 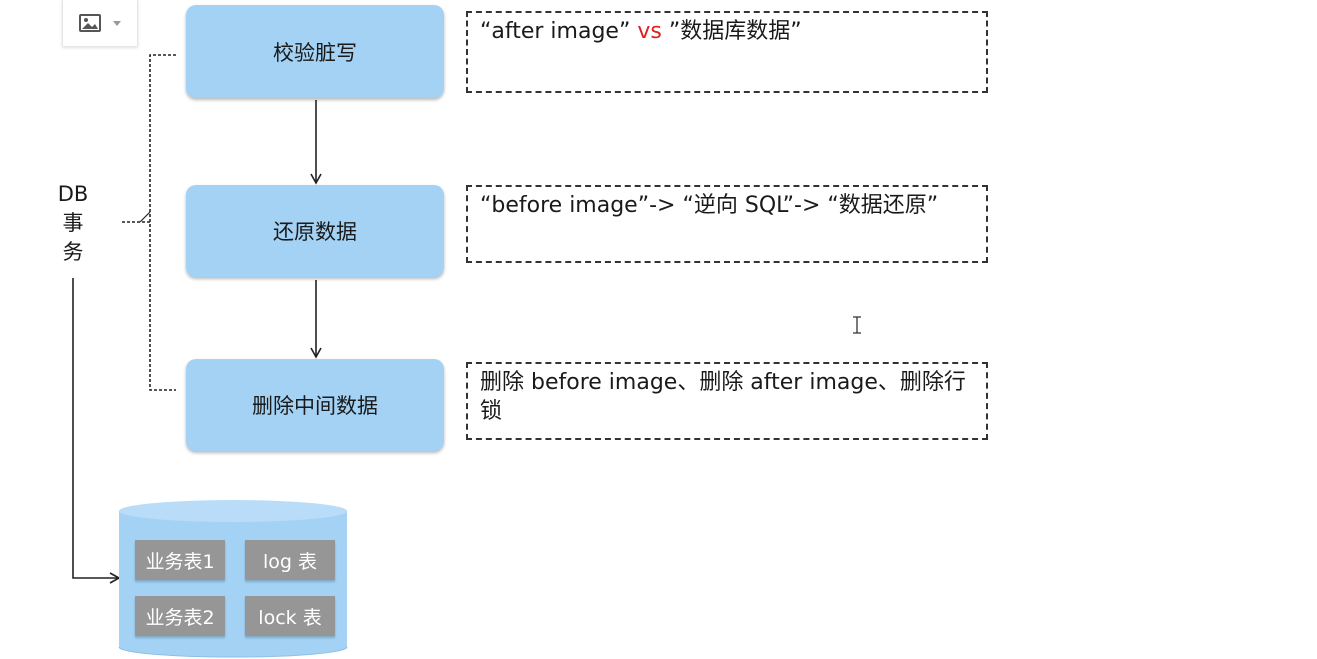 What do you see at coordinates (73, 252) in the screenshot?
I see `db-label-line: 务` at bounding box center [73, 252].